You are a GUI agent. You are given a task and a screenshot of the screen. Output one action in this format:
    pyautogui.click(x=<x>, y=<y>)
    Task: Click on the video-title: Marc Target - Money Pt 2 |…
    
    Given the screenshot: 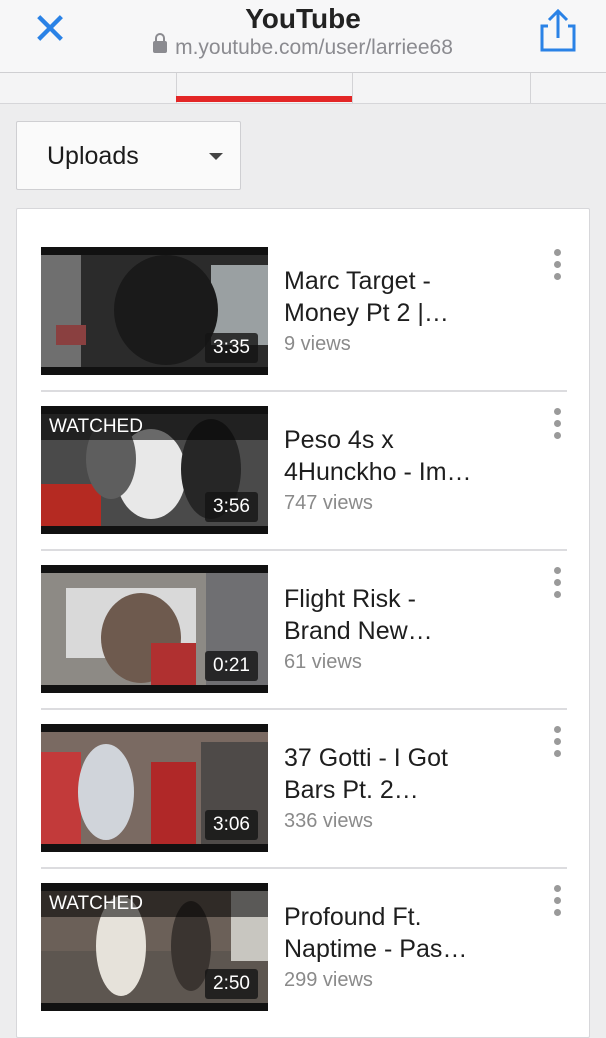 What is the action you would take?
    pyautogui.click(x=409, y=297)
    